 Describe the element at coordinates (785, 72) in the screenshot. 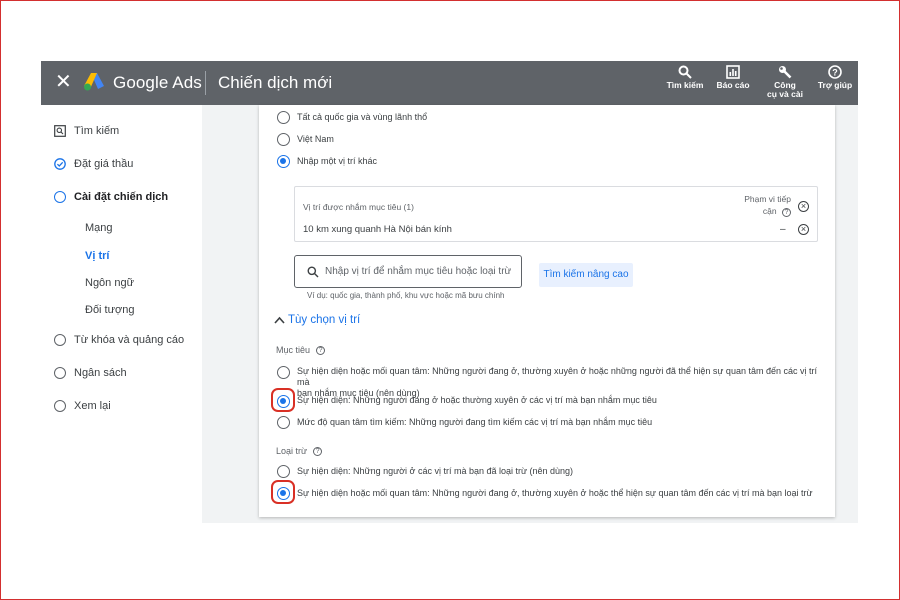

I see `wrench-icon` at that location.